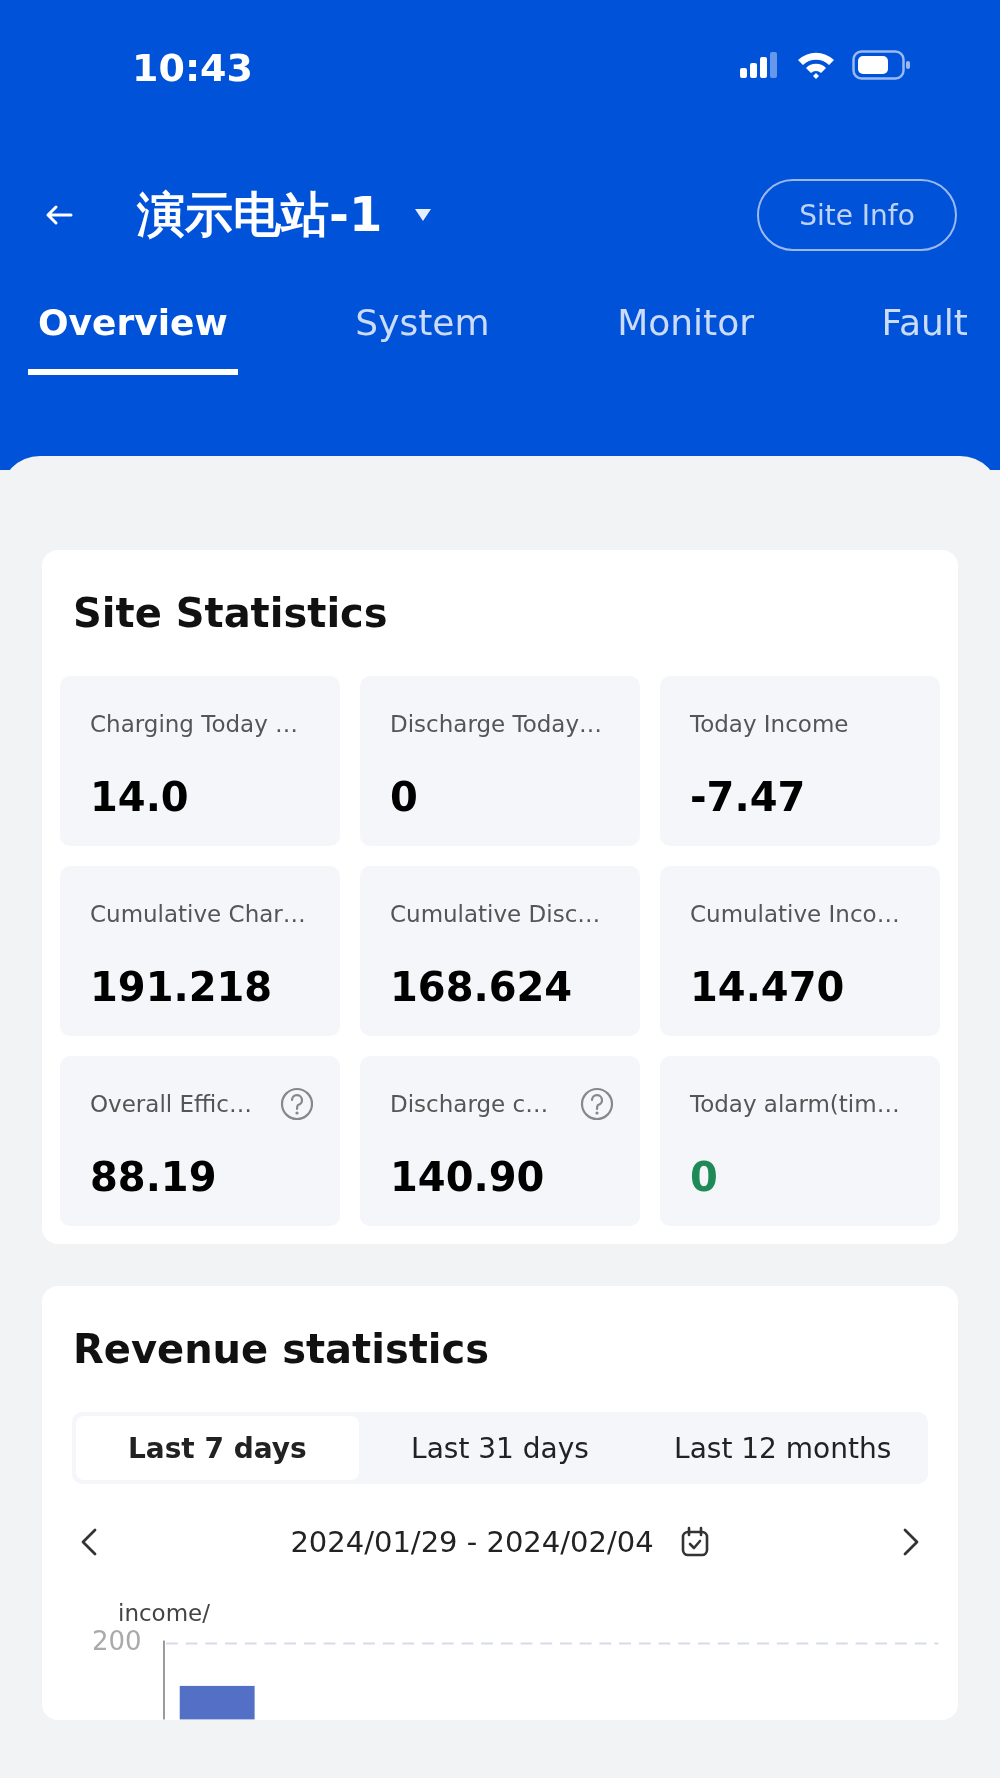 The image size is (1000, 1778). I want to click on tab: Overview, so click(133, 332).